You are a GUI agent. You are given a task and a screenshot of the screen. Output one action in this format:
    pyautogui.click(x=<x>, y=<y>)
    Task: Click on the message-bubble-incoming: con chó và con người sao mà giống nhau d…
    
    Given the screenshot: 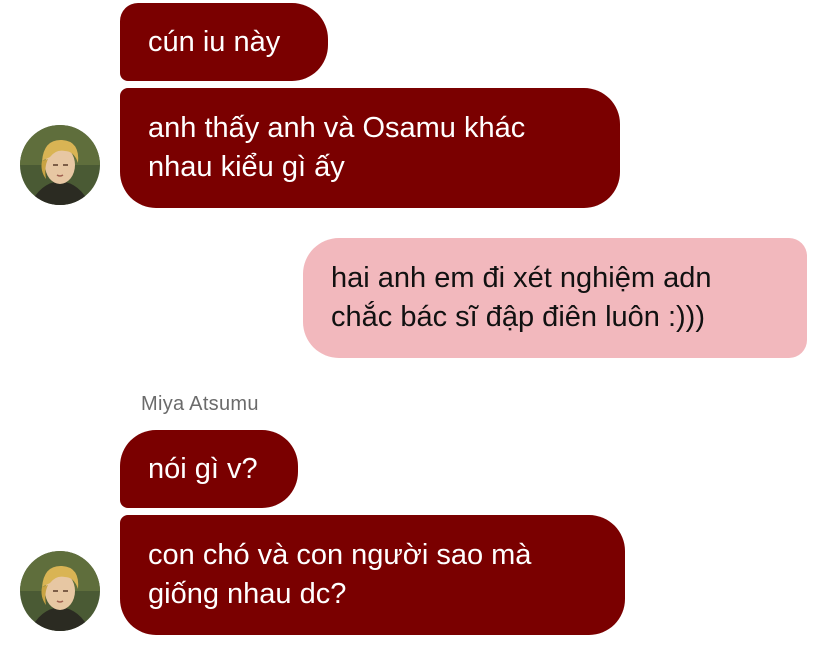 What is the action you would take?
    pyautogui.click(x=372, y=575)
    